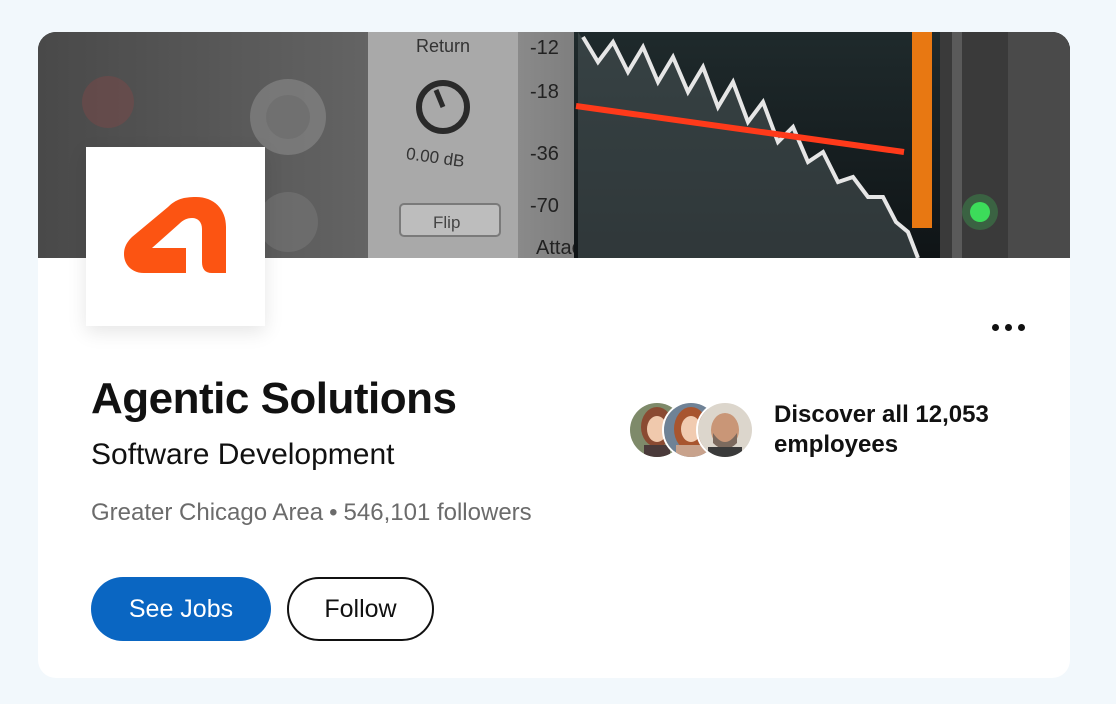 Image resolution: width=1116 pixels, height=704 pixels. Describe the element at coordinates (725, 430) in the screenshot. I see `avatar` at that location.